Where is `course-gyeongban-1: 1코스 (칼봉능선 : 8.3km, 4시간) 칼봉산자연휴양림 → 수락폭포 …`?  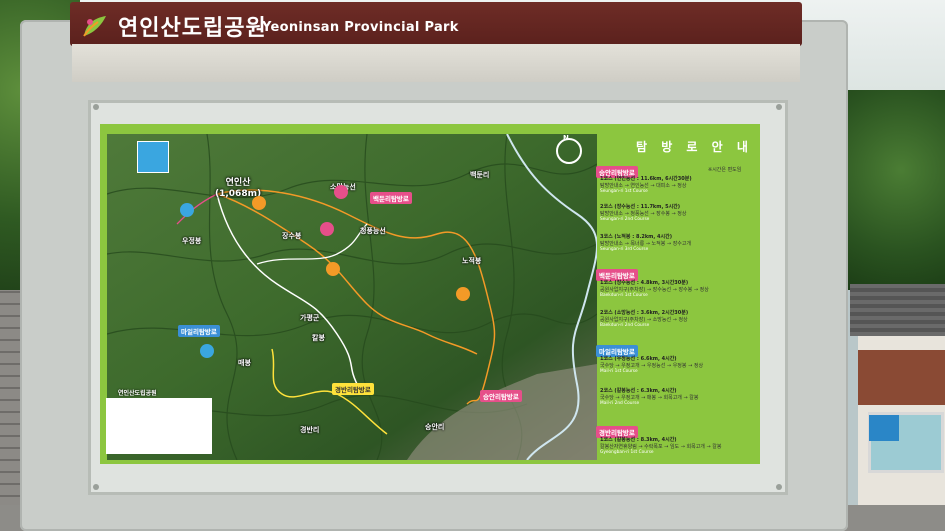
course-gyeongban-1: 1코스 (칼봉능선 : 8.3km, 4시간) 칼봉산자연휴양림 → 수락폭포 … is located at coordinates (676, 447).